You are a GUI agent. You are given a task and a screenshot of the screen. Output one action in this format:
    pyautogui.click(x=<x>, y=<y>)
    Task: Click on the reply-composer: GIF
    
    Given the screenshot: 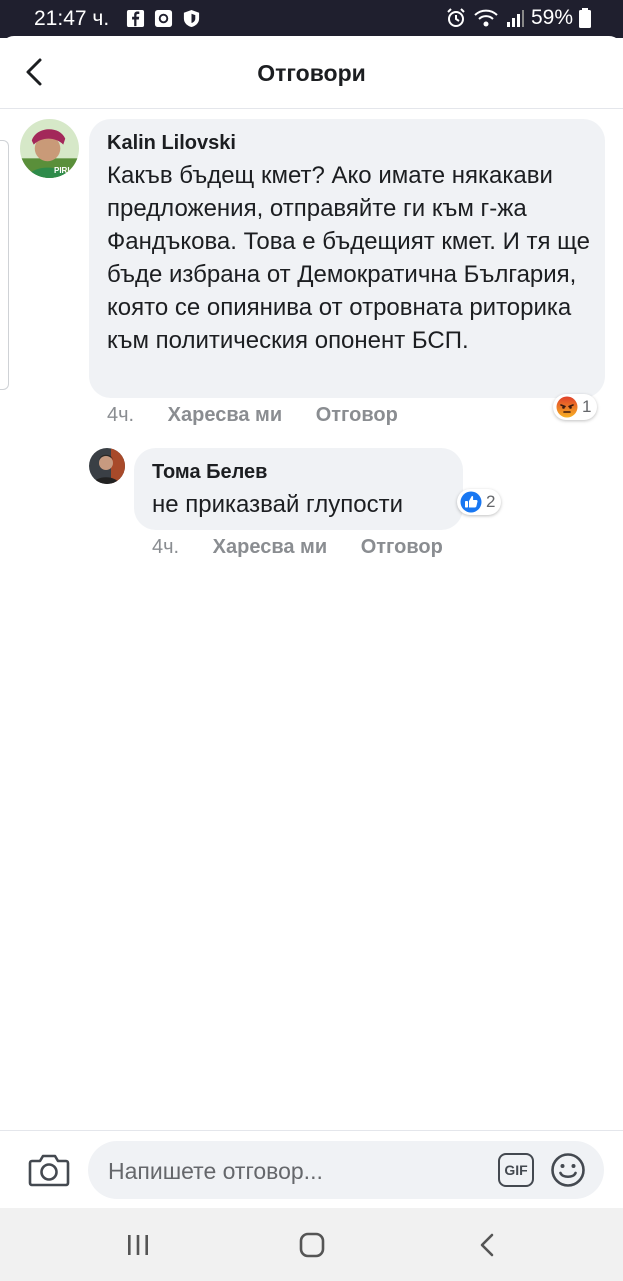 What is the action you would take?
    pyautogui.click(x=311, y=1169)
    